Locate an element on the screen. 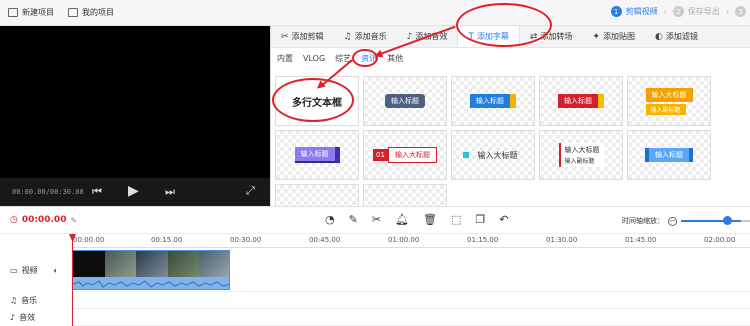 The image size is (750, 326). subtab-other: 其他 is located at coordinates (395, 58).